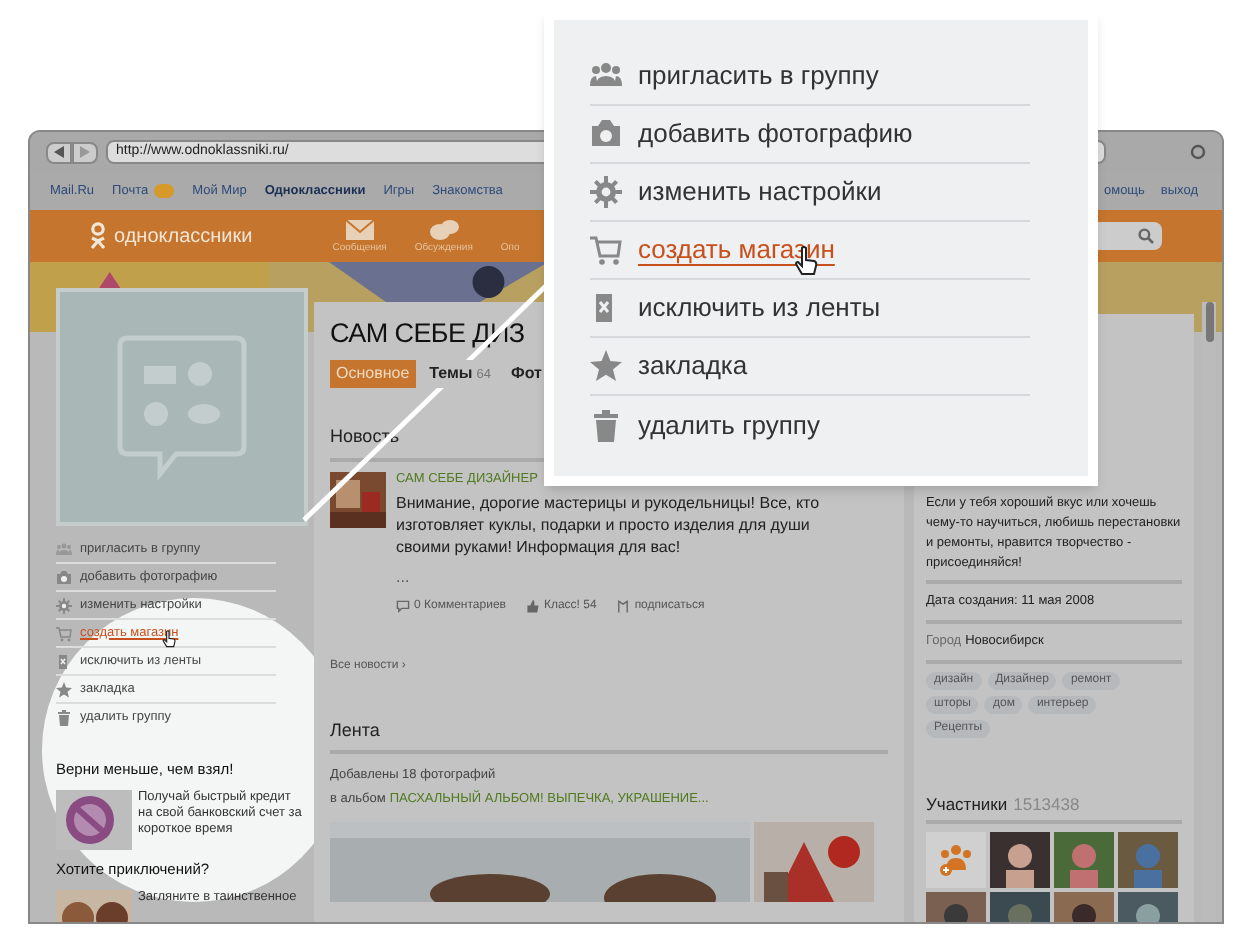 Image resolution: width=1240 pixels, height=934 pixels. What do you see at coordinates (532, 606) in the screenshot?
I see `thumbs-up-icon` at bounding box center [532, 606].